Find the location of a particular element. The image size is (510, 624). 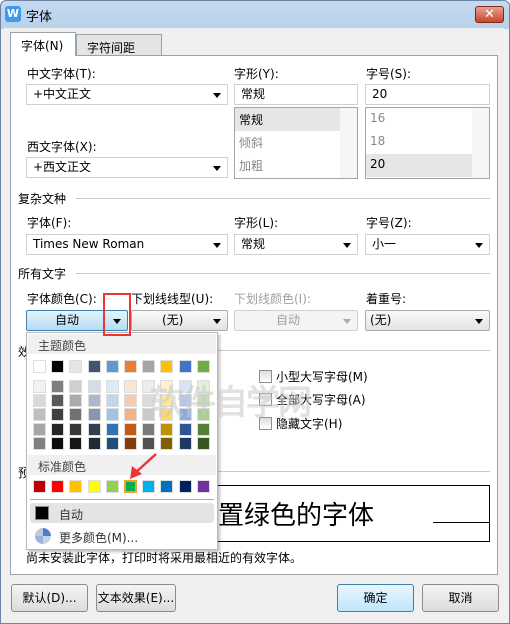

style-list: 常规 倾斜 加粗 is located at coordinates (296, 143).